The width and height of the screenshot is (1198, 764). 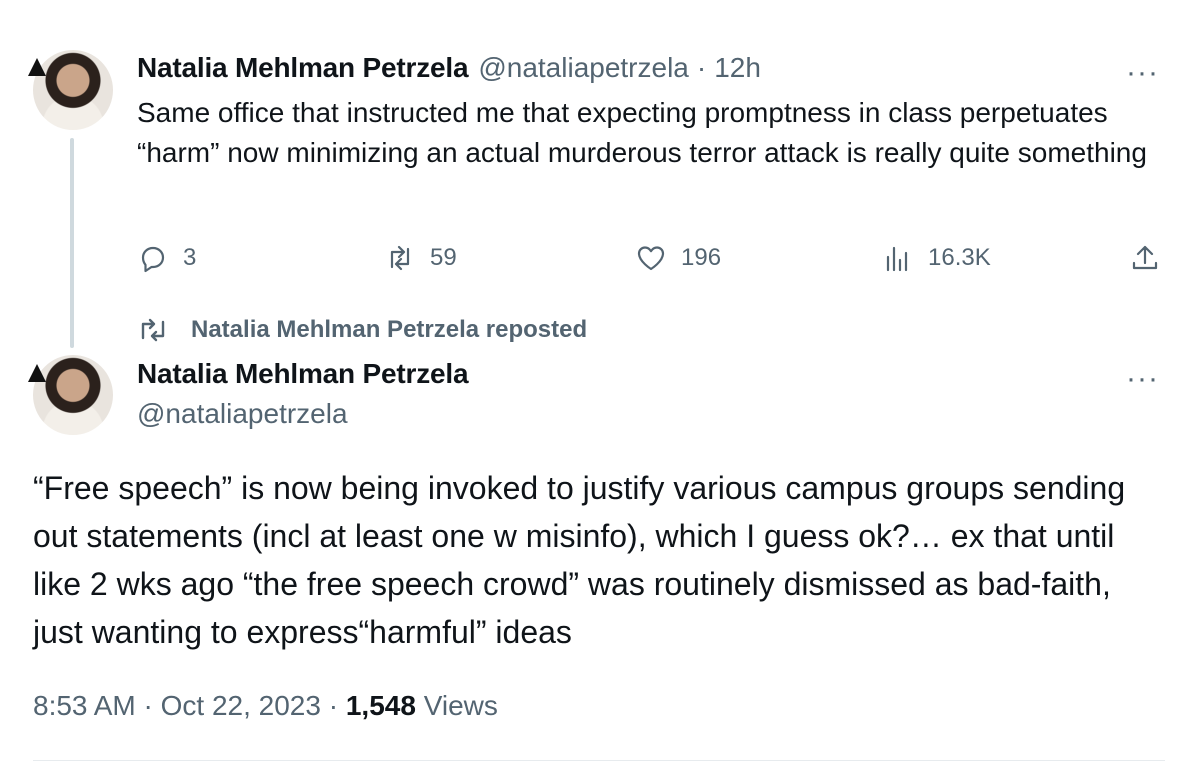 What do you see at coordinates (389, 329) in the screenshot?
I see `repost-context-label: Natalia Mehlman Petrzela reposted` at bounding box center [389, 329].